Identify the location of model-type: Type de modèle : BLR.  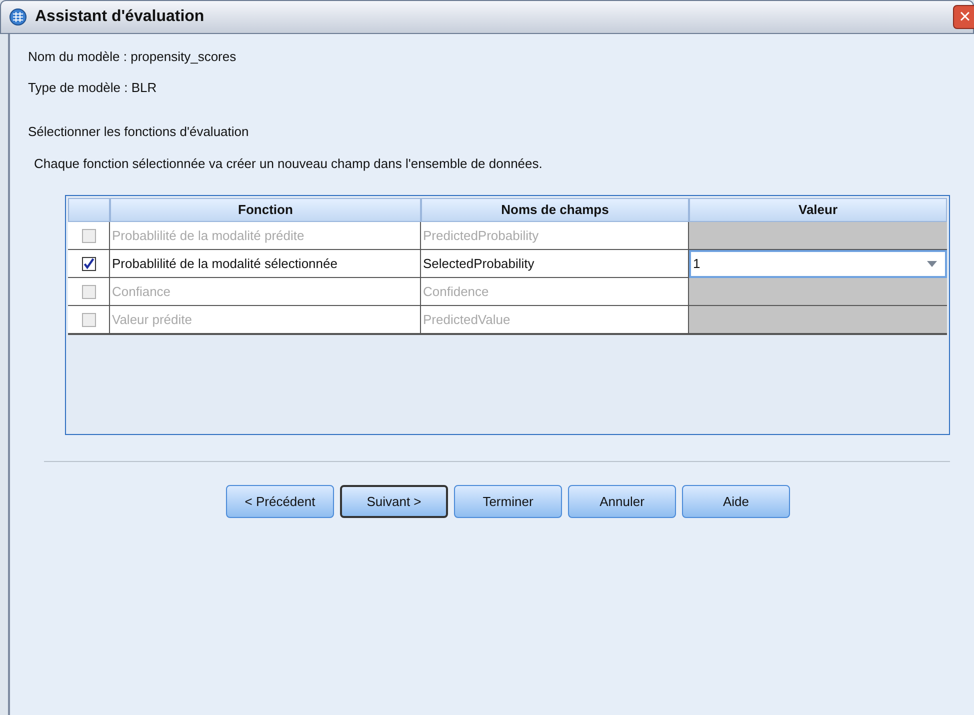
(93, 87).